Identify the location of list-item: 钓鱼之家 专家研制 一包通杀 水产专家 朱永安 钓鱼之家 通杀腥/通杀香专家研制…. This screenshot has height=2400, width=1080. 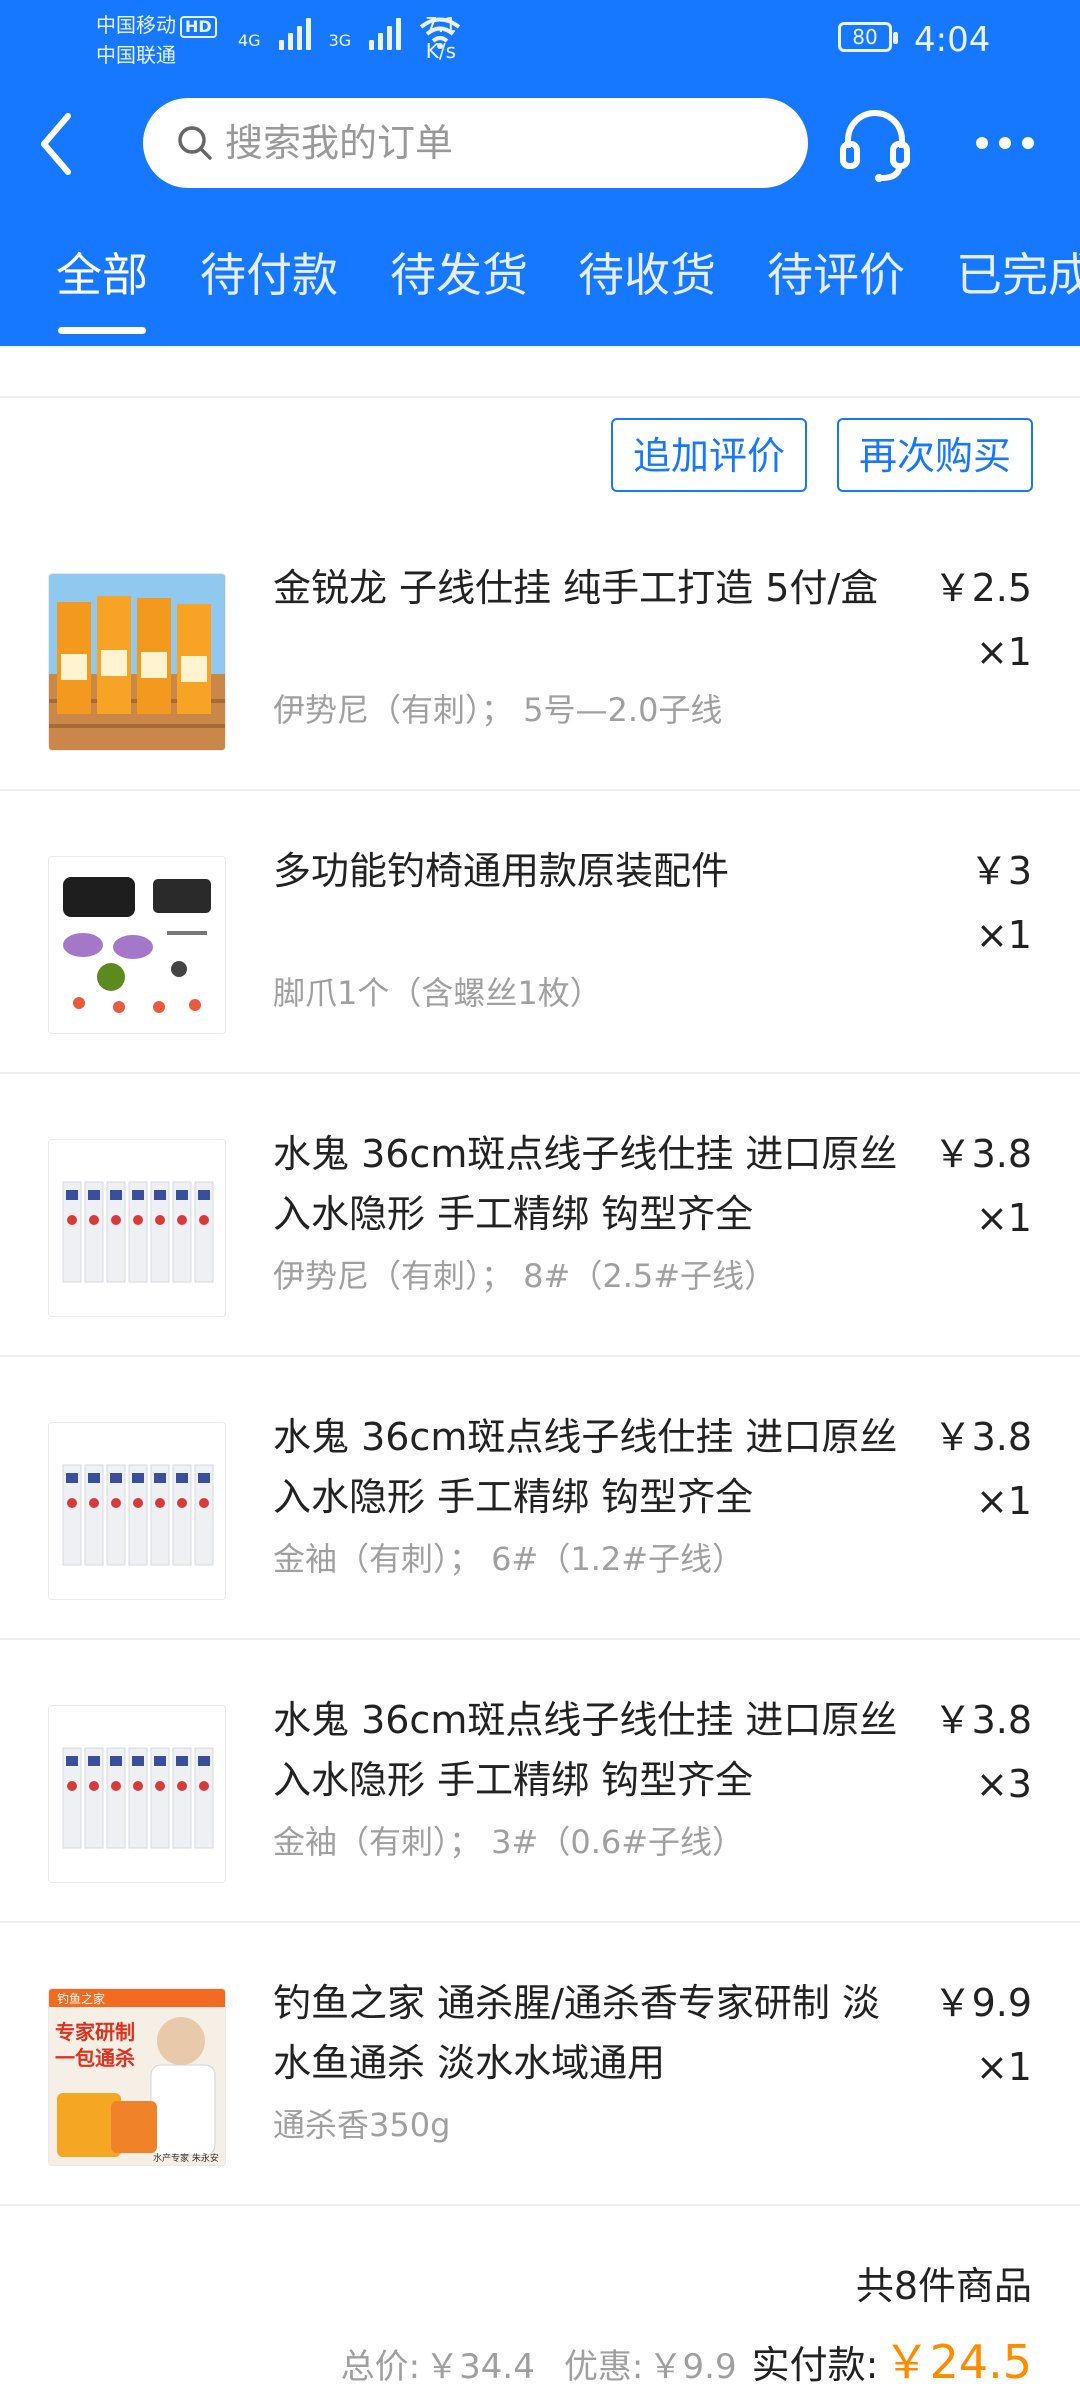
(540, 2064).